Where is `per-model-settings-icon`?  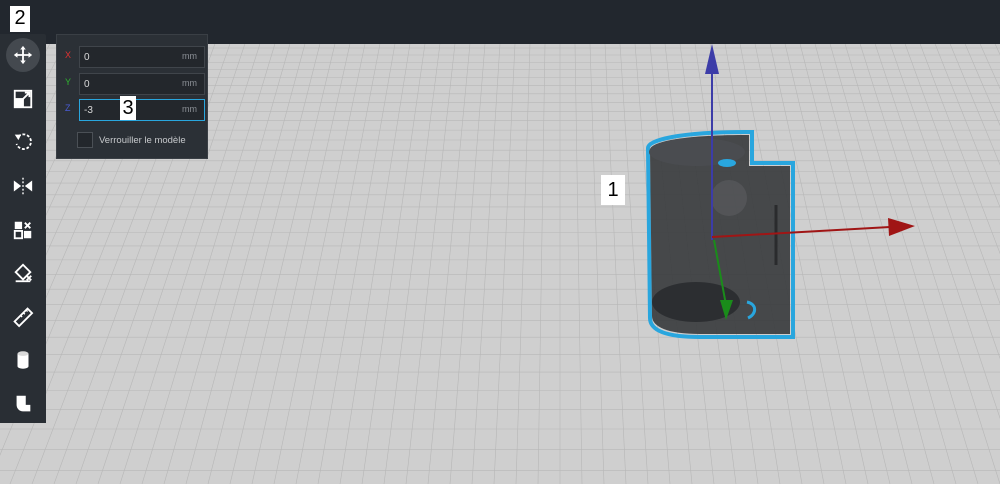
per-model-settings-icon is located at coordinates (22, 230).